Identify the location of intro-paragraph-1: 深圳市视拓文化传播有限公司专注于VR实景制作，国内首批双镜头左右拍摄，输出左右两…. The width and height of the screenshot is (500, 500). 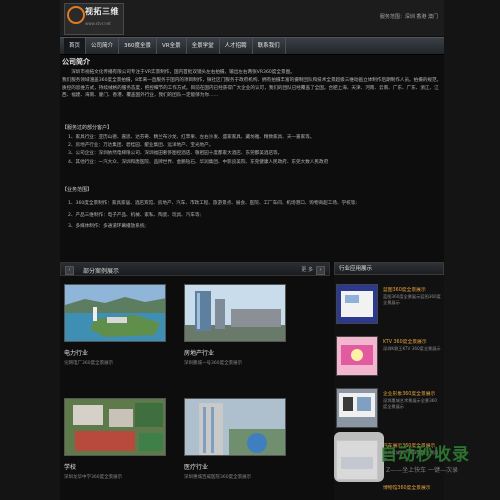
(178, 72).